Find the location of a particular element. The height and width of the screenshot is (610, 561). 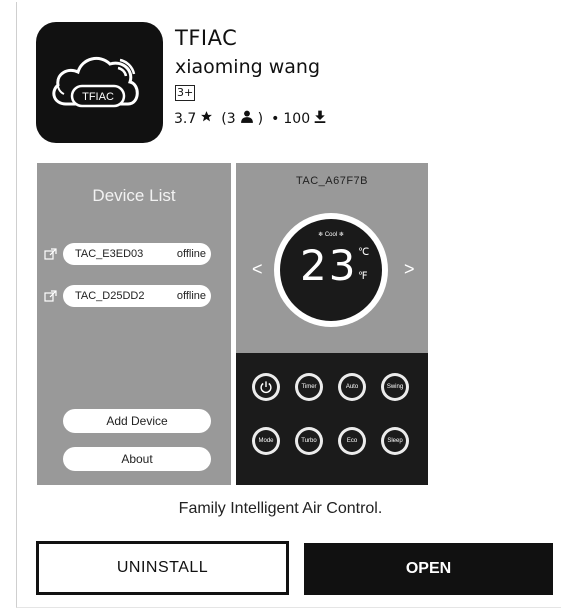

eco-label: Eco is located at coordinates (352, 441).